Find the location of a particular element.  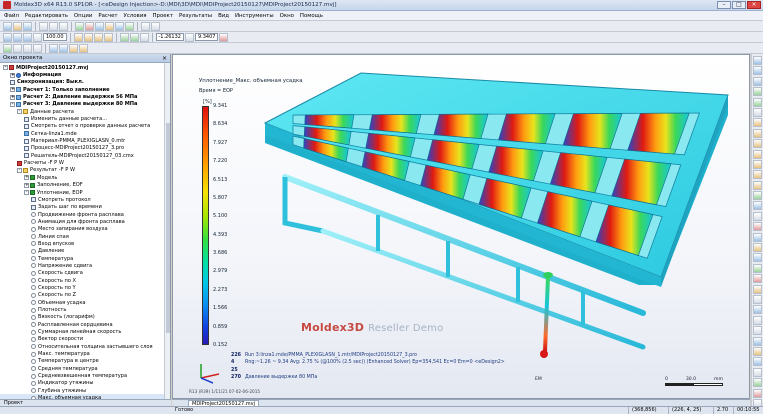

menu-file: Файл is located at coordinates (11, 16).